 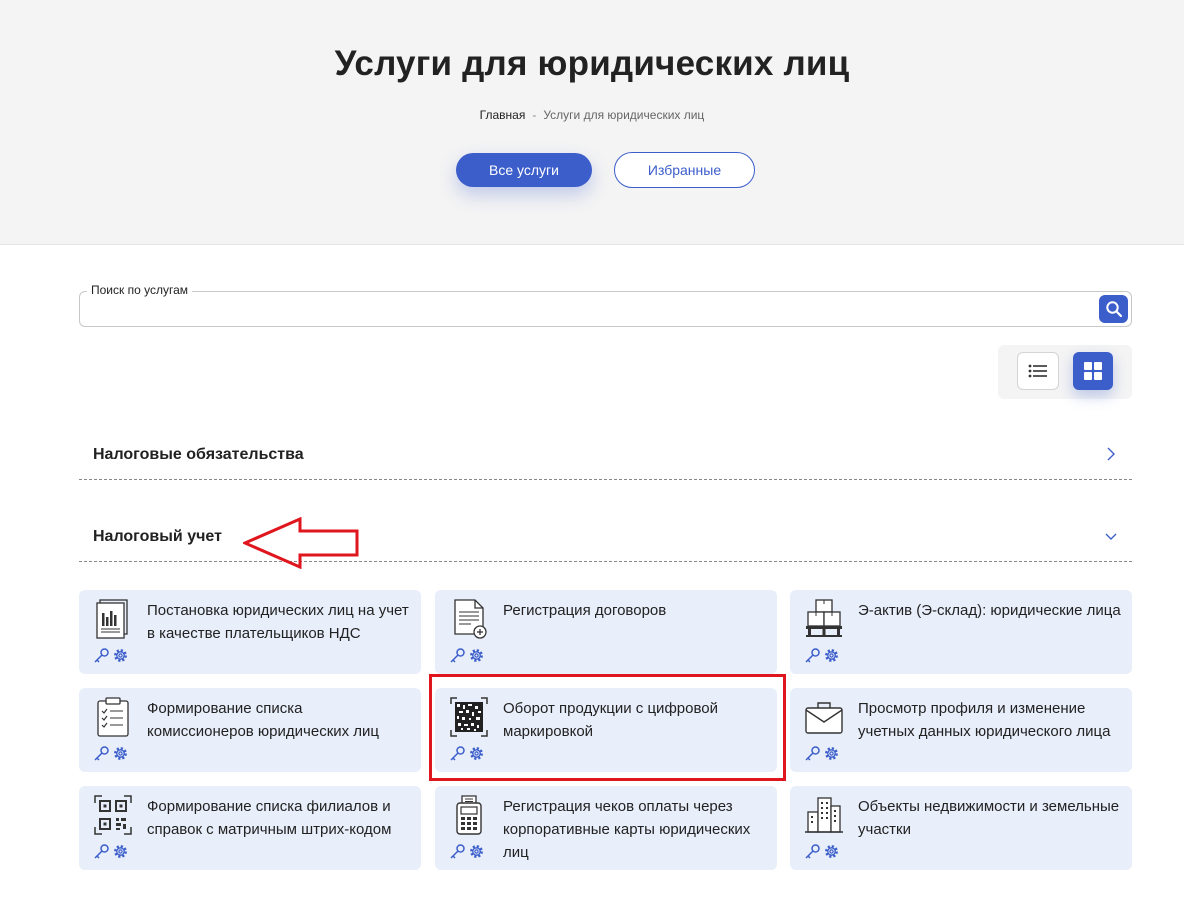 What do you see at coordinates (503, 115) in the screenshot?
I see `breadcrumb-home-link: Главная` at bounding box center [503, 115].